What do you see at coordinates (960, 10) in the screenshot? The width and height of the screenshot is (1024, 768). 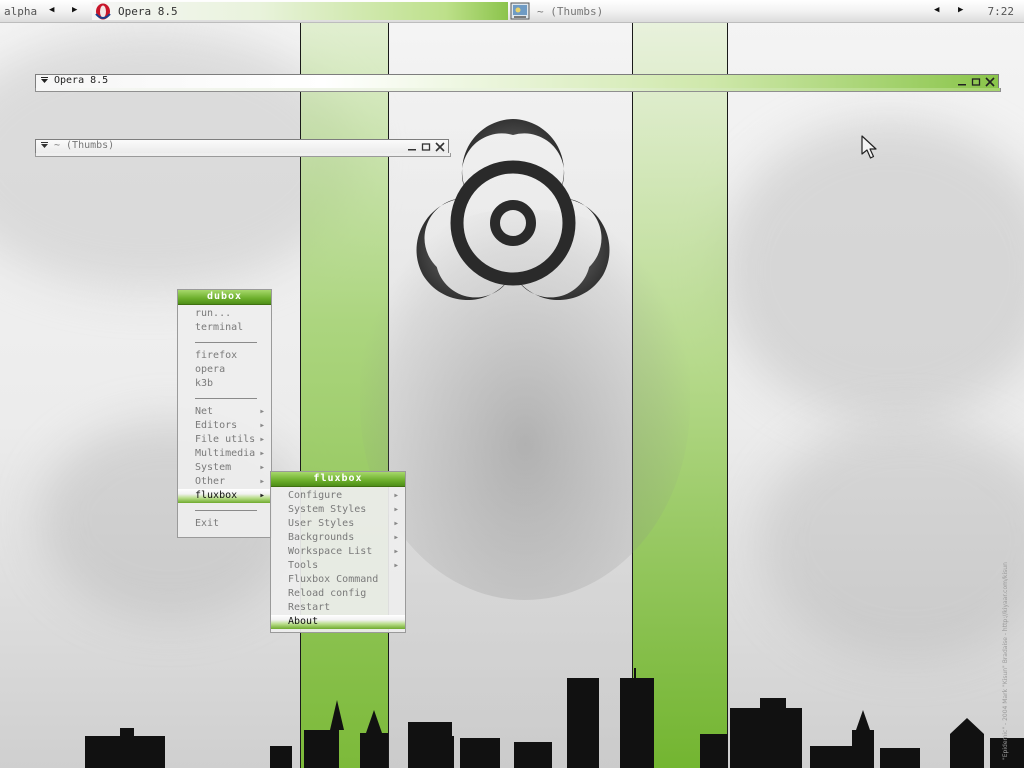 I see `window-next-arrow-icon: ▶` at bounding box center [960, 10].